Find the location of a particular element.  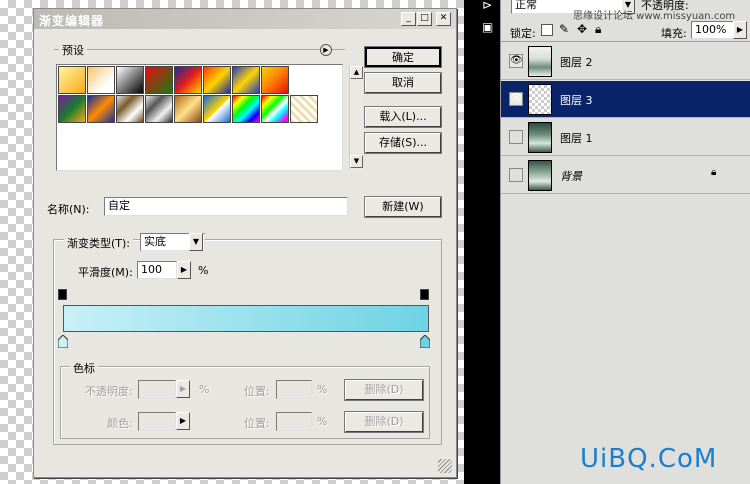

watermark-text: 思缘设计论坛 www.missyuan.com is located at coordinates (654, 16).